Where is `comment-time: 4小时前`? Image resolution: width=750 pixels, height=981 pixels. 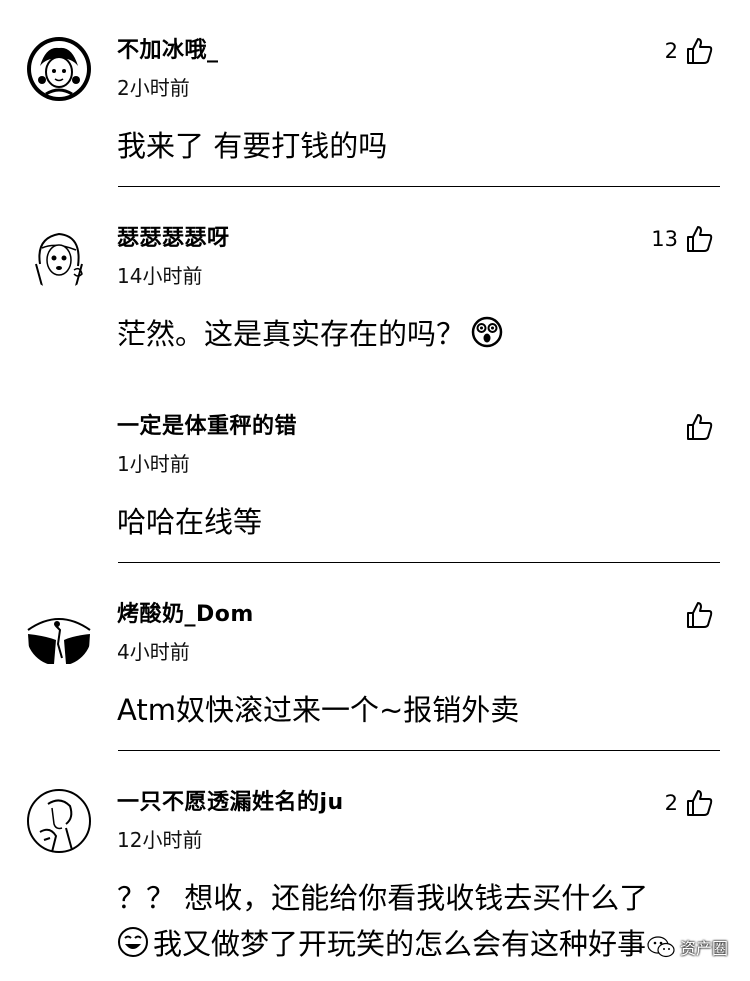 comment-time: 4小时前 is located at coordinates (153, 652).